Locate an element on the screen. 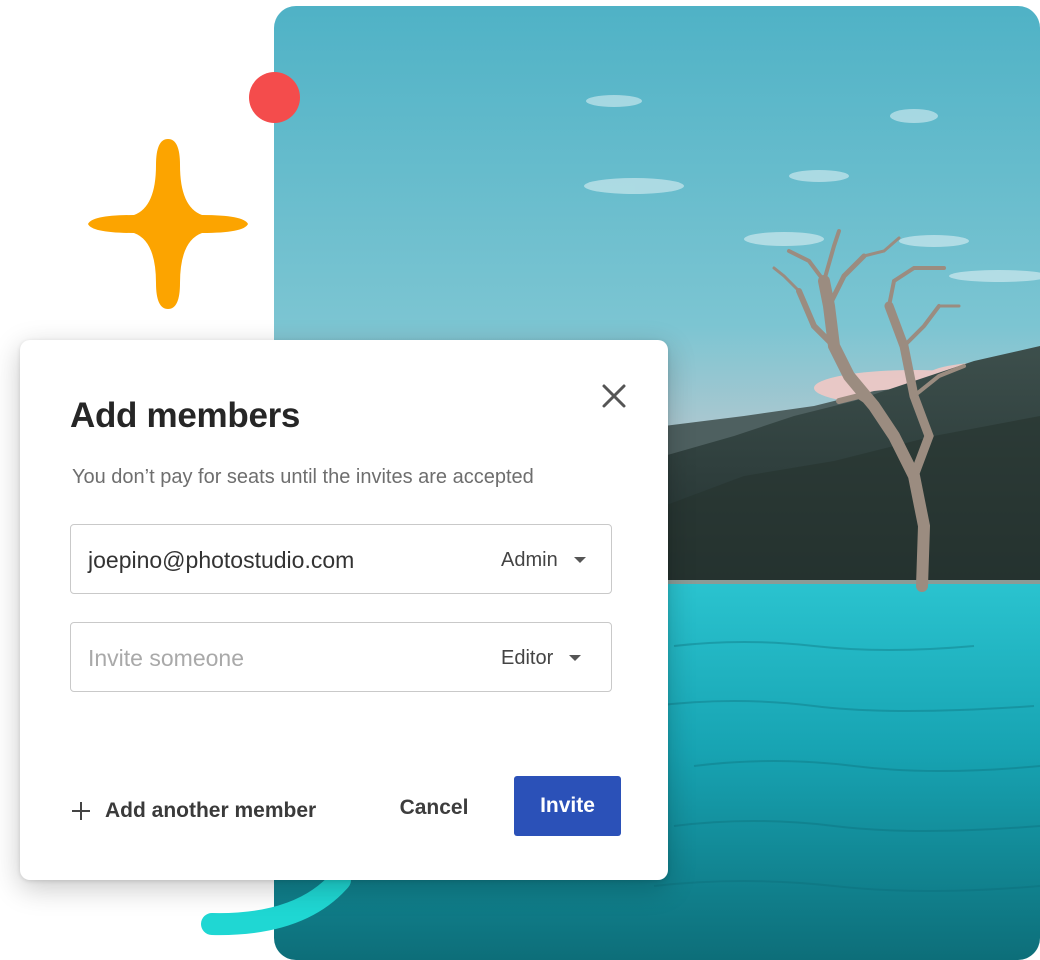 This screenshot has height=960, width=1040. star-decoration is located at coordinates (168, 224).